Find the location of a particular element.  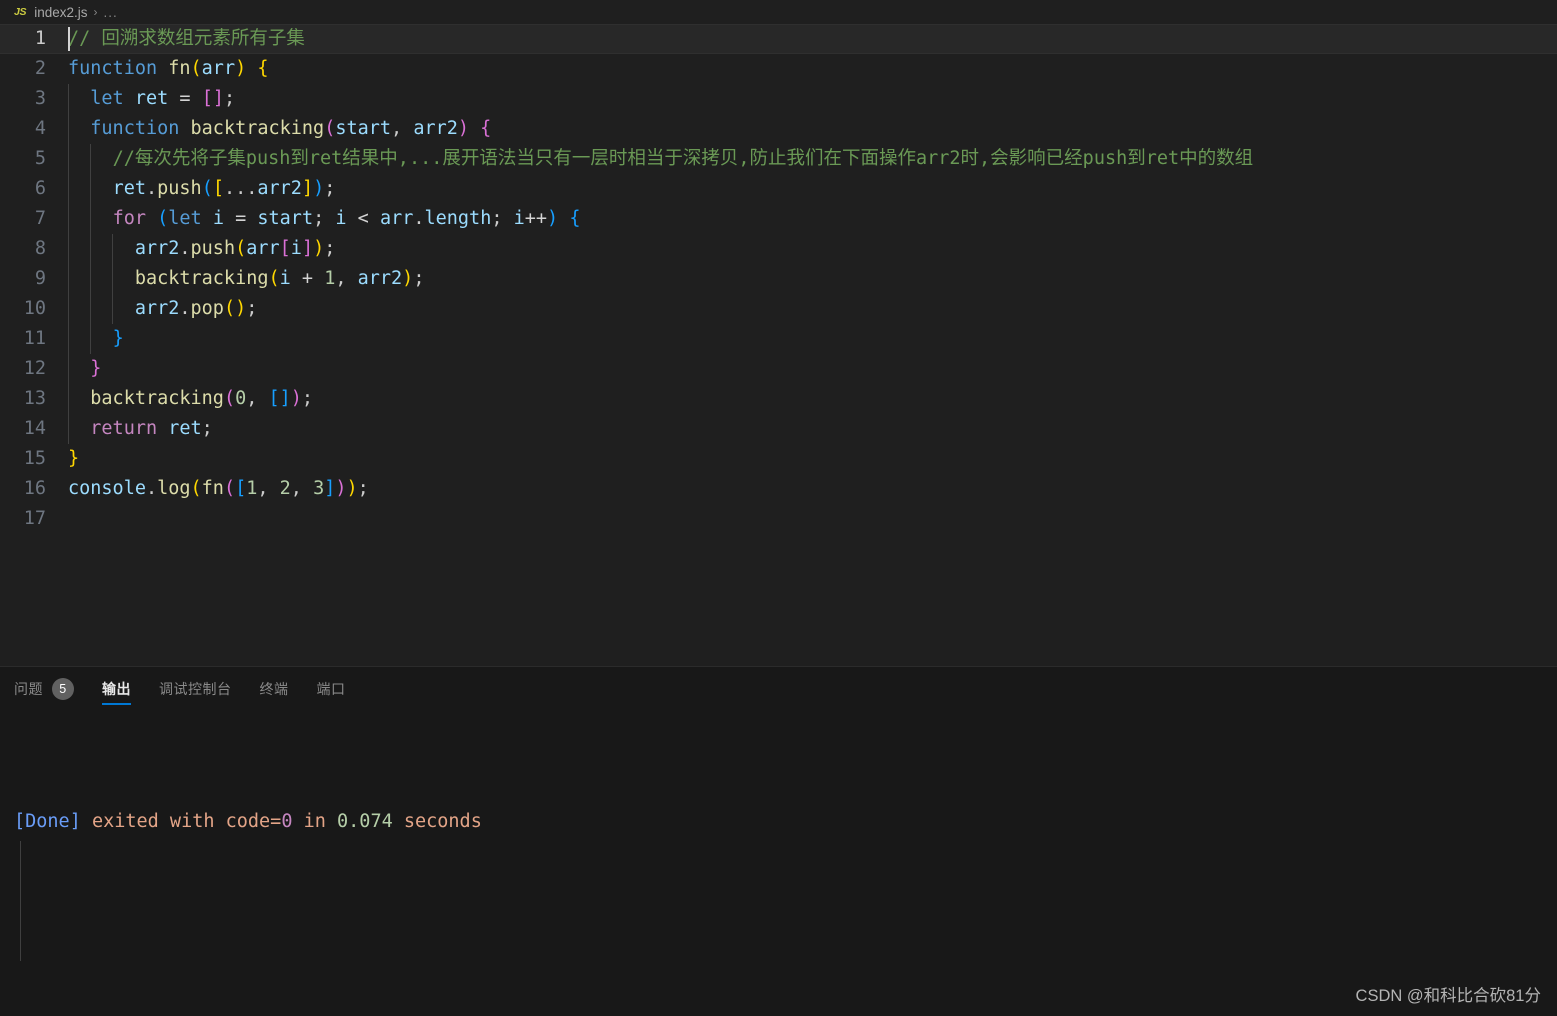

tab-problems: 问题 5 is located at coordinates (44, 689).